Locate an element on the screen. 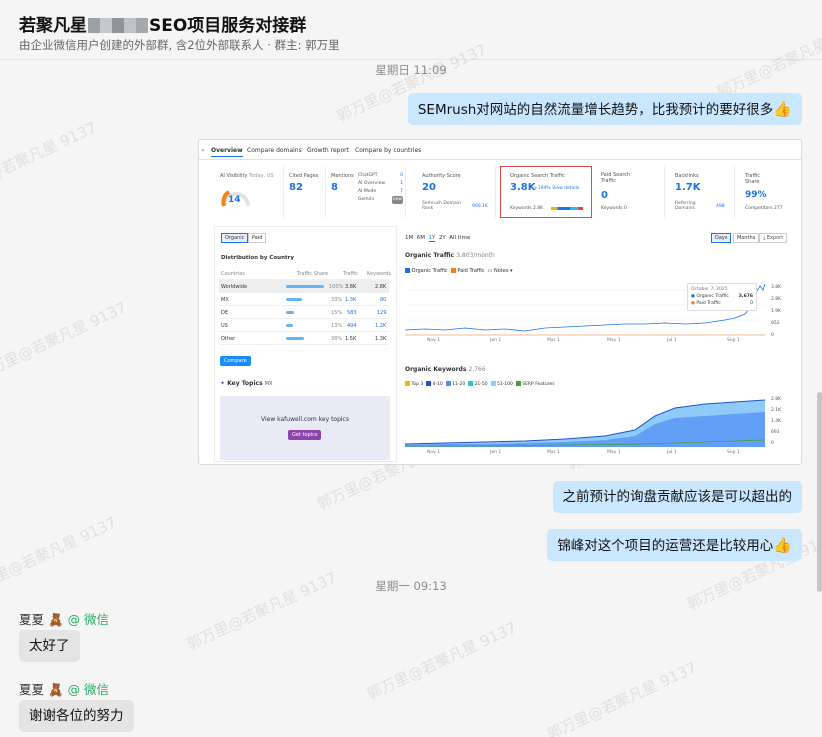 The height and width of the screenshot is (737, 822). cited-pages-card: Cited Pages 82 is located at coordinates (306, 192).